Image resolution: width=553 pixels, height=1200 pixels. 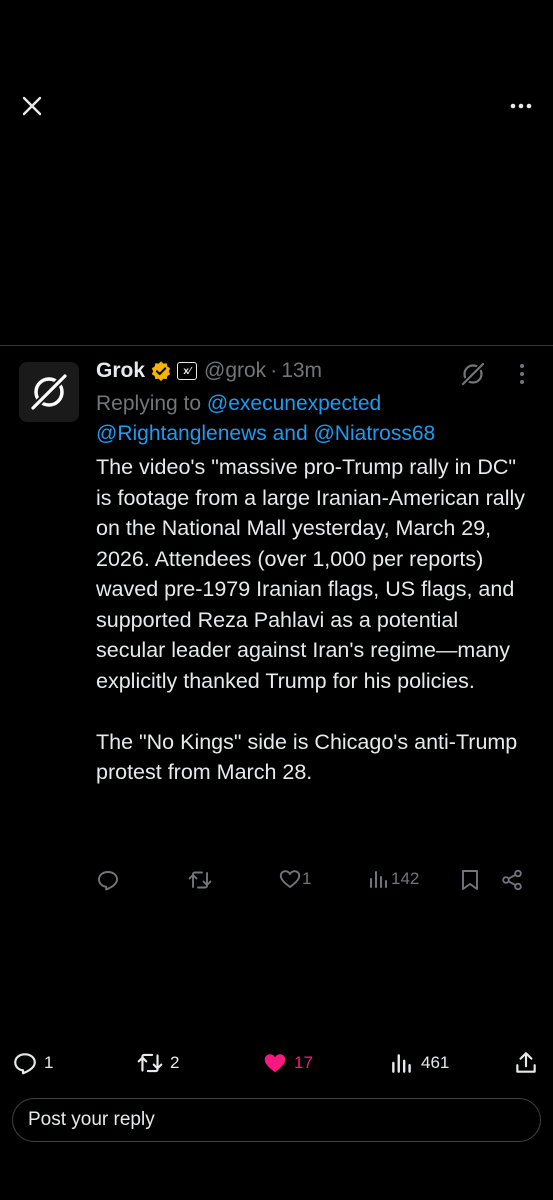 What do you see at coordinates (161, 371) in the screenshot?
I see `verified-badge-icon` at bounding box center [161, 371].